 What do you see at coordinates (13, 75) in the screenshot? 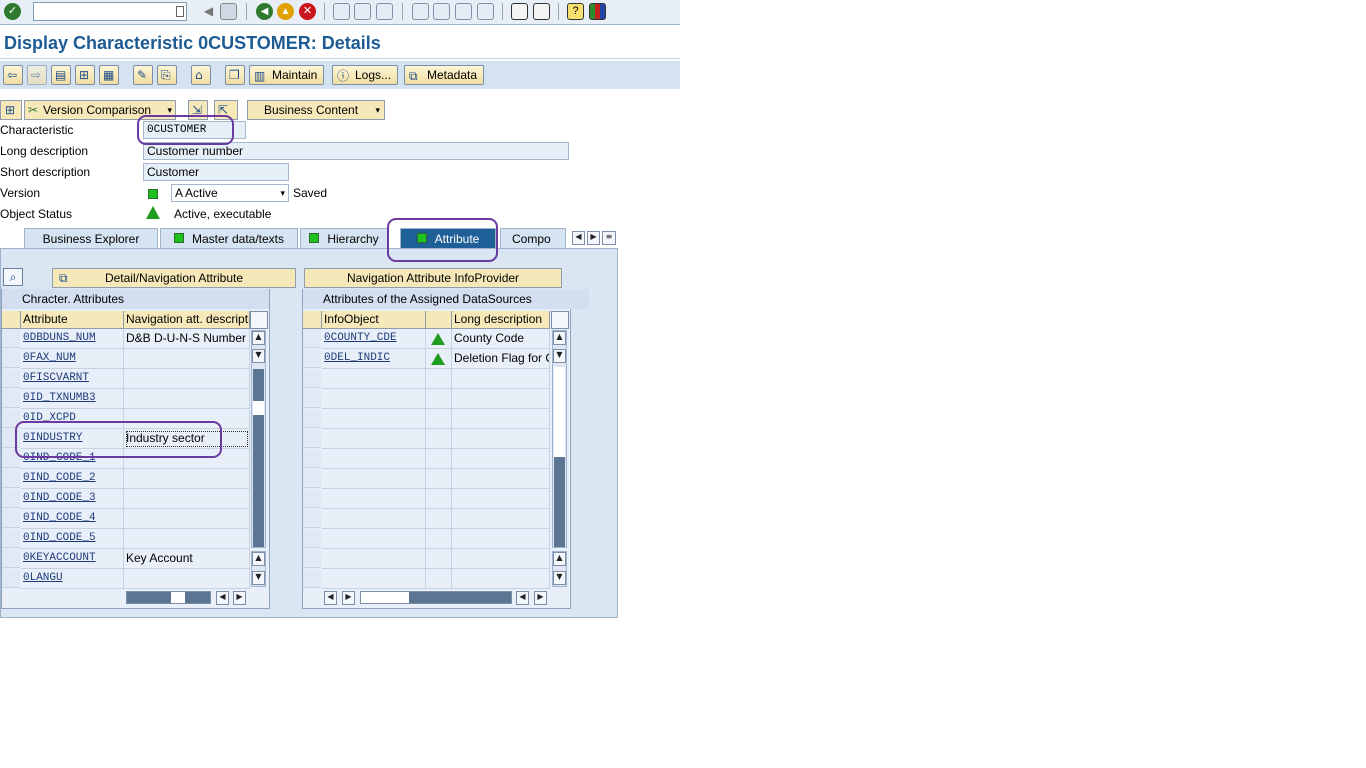
I see `back-button: ⇦` at bounding box center [13, 75].